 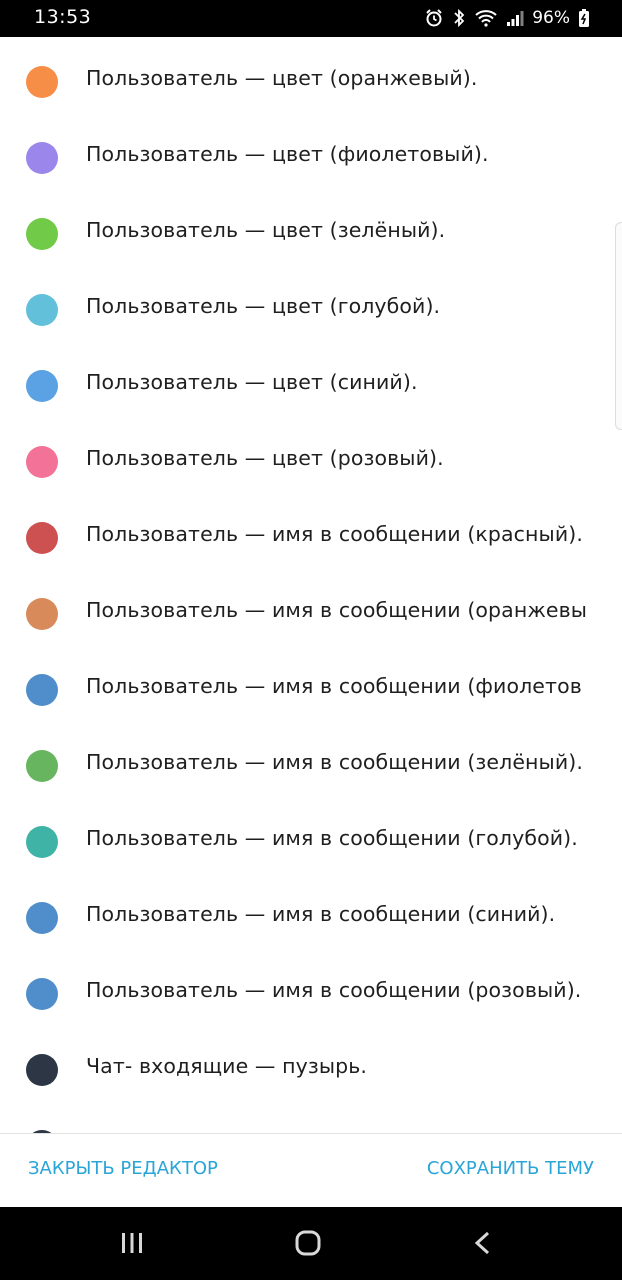 What do you see at coordinates (263, 306) in the screenshot?
I see `color-item-label: Пользователь — цвет (голубой).` at bounding box center [263, 306].